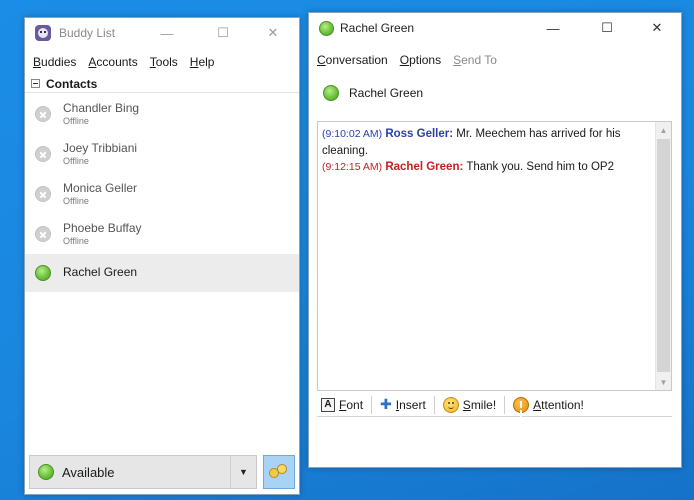 The height and width of the screenshot is (500, 694). What do you see at coordinates (494, 441) in the screenshot?
I see `message-input` at bounding box center [494, 441].